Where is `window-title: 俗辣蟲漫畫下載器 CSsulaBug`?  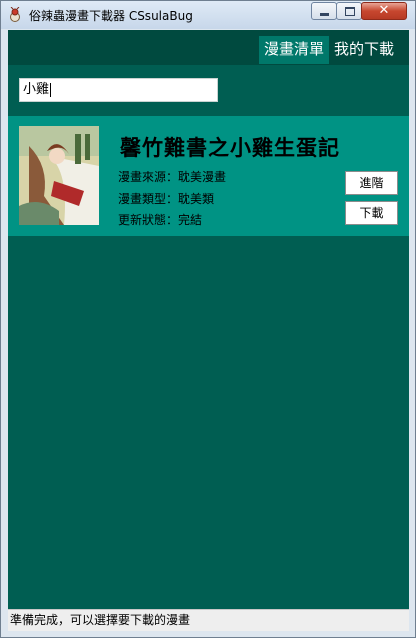
window-title: 俗辣蟲漫畫下載器 CSsulaBug is located at coordinates (111, 16).